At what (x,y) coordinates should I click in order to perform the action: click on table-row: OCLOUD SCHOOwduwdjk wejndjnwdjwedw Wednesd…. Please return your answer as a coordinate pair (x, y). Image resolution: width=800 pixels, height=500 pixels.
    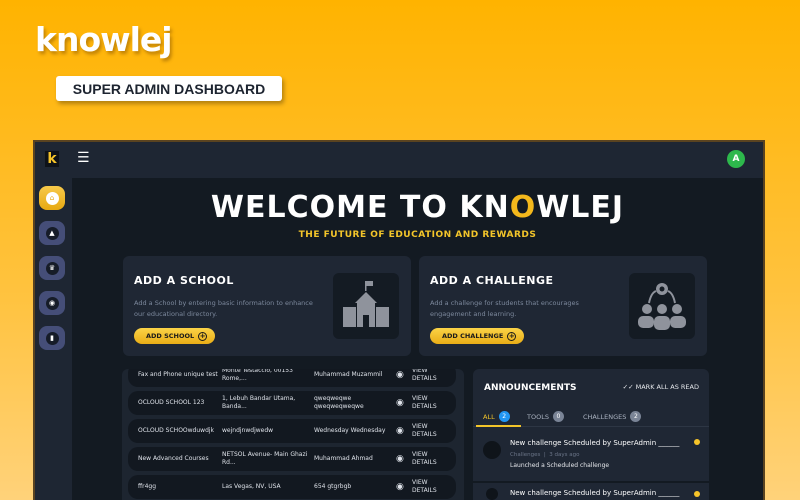
    Looking at the image, I should click on (292, 431).